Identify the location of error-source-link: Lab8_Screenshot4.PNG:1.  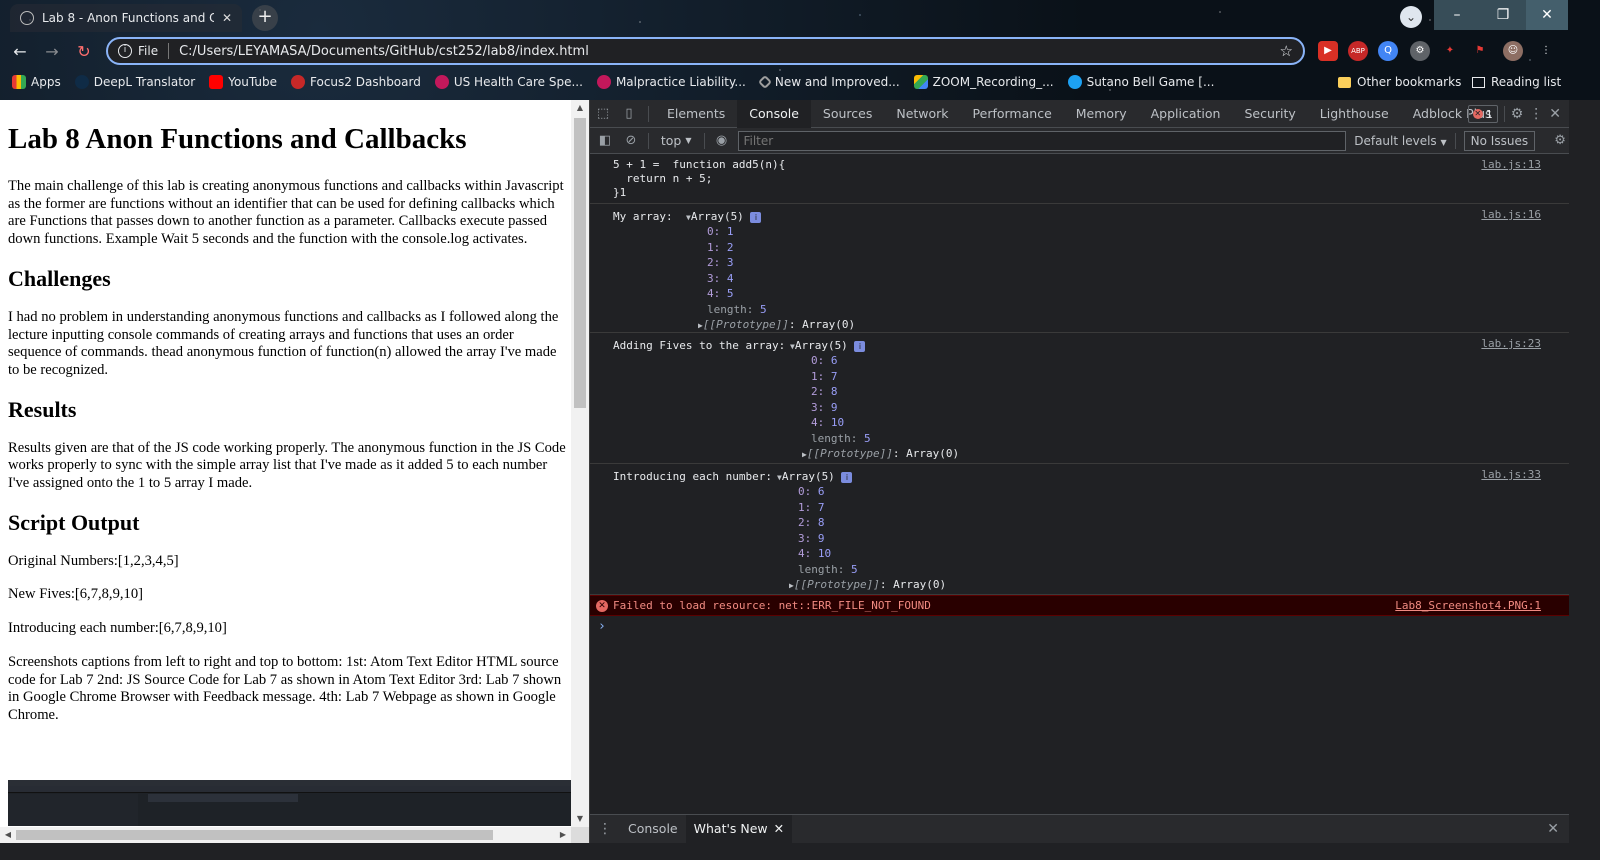
(1468, 605).